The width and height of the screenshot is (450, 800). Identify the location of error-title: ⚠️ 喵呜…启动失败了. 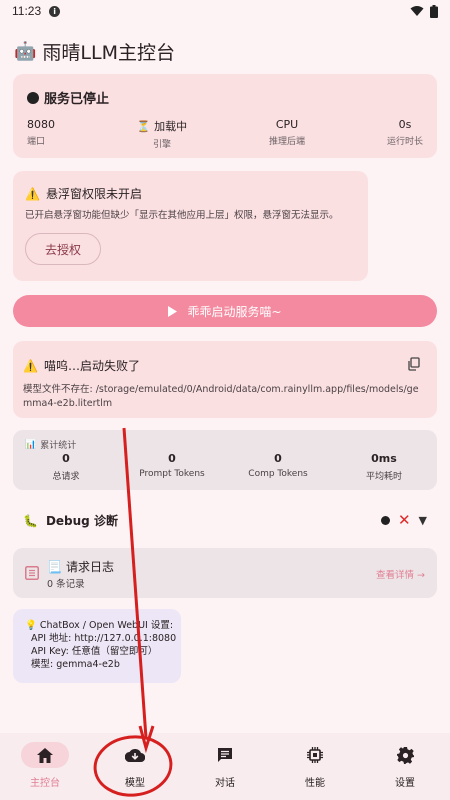
(81, 365).